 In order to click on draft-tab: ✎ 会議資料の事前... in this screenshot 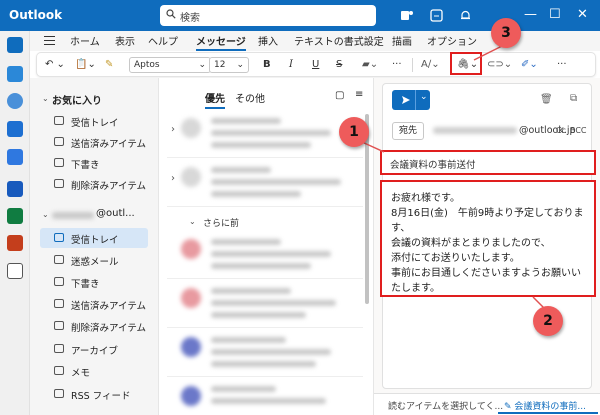, I will do `click(548, 405)`.